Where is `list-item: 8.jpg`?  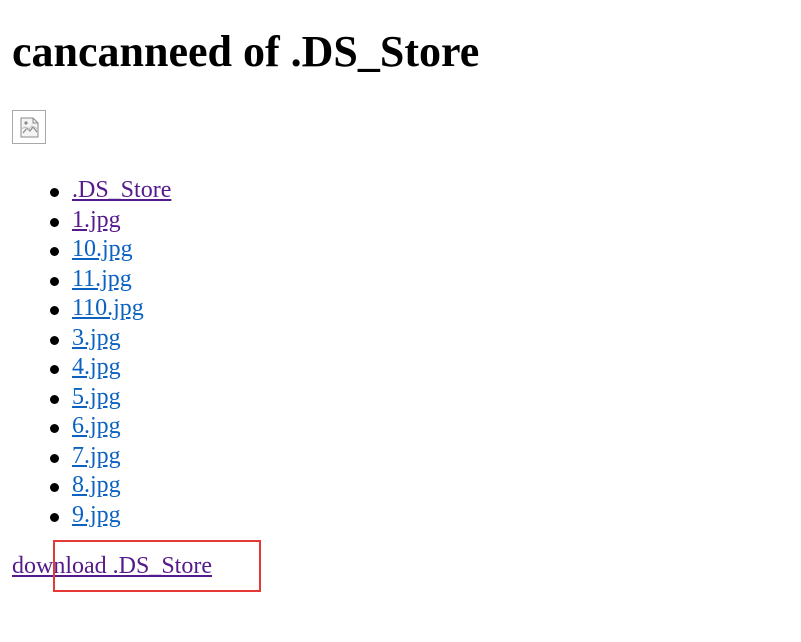 list-item: 8.jpg is located at coordinates (110, 486).